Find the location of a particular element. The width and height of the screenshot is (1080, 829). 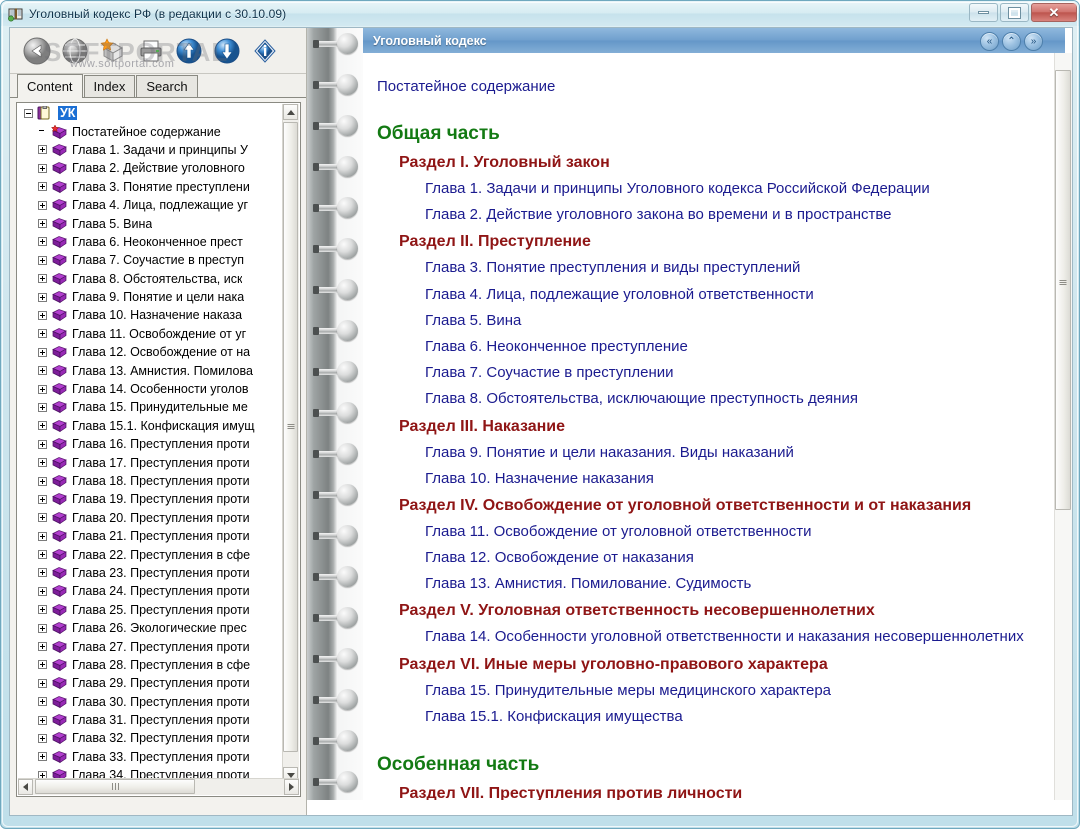

tree-item: Глава 33. Преступления проти is located at coordinates (151, 757).